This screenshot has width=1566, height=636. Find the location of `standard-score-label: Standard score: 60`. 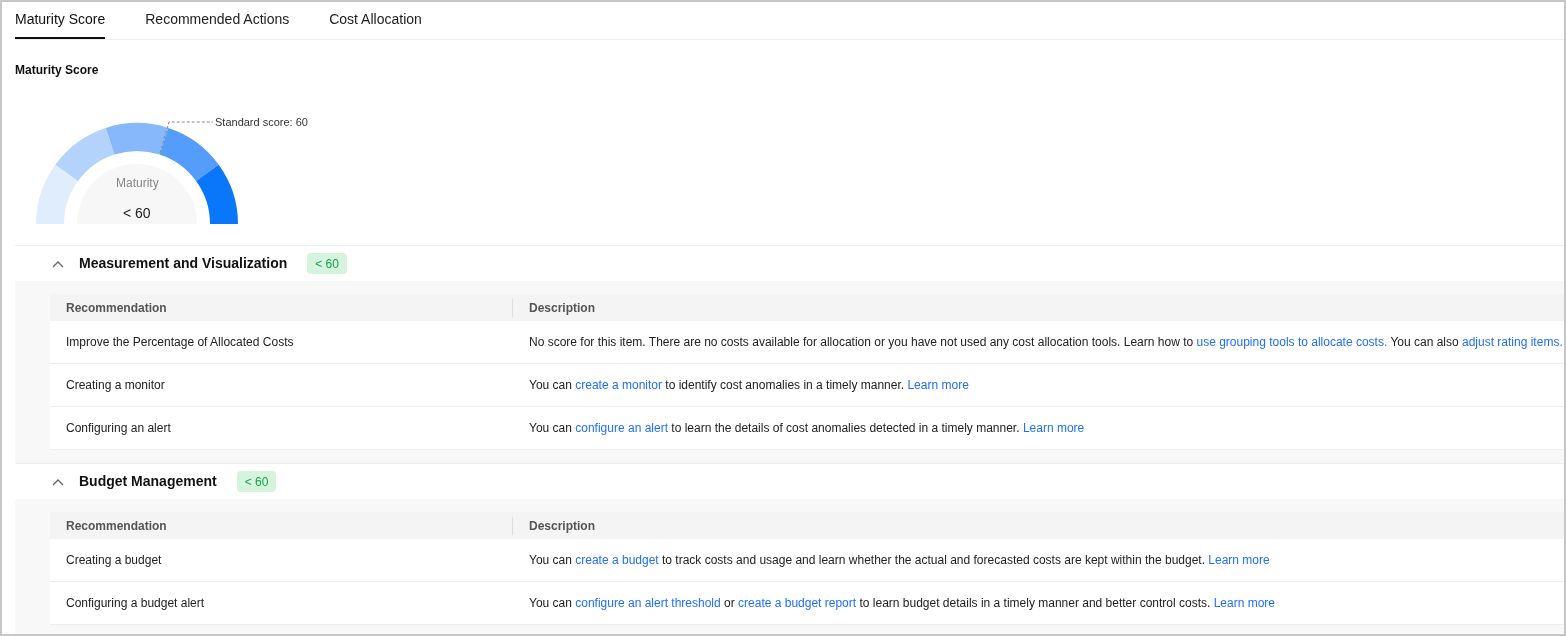

standard-score-label: Standard score: 60 is located at coordinates (261, 122).